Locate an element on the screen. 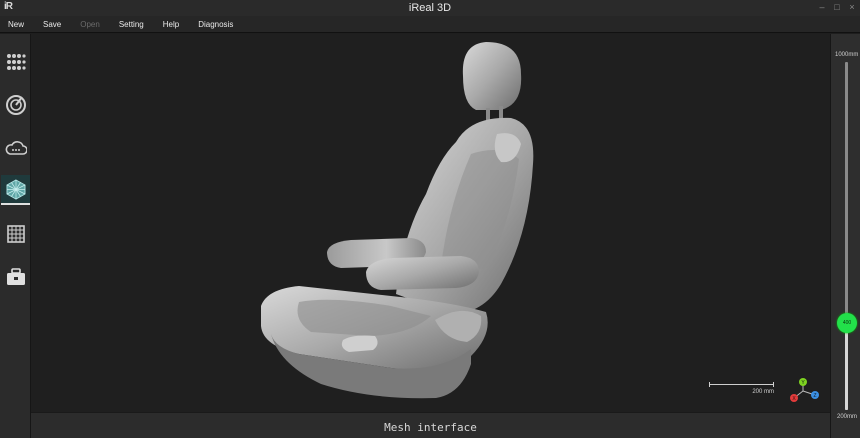  toolbox-icon is located at coordinates (15, 276).